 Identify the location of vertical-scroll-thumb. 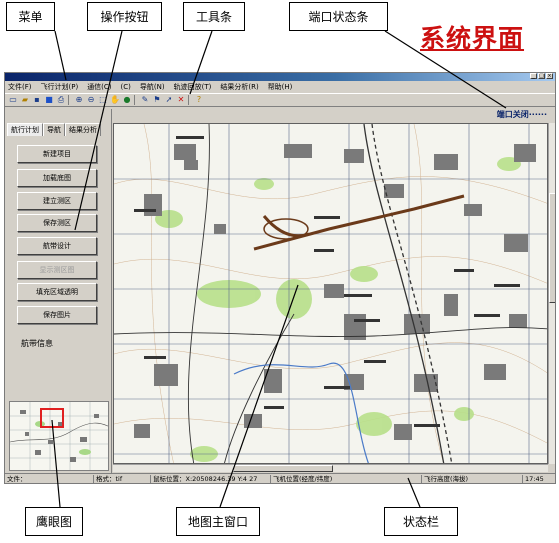
(552, 248).